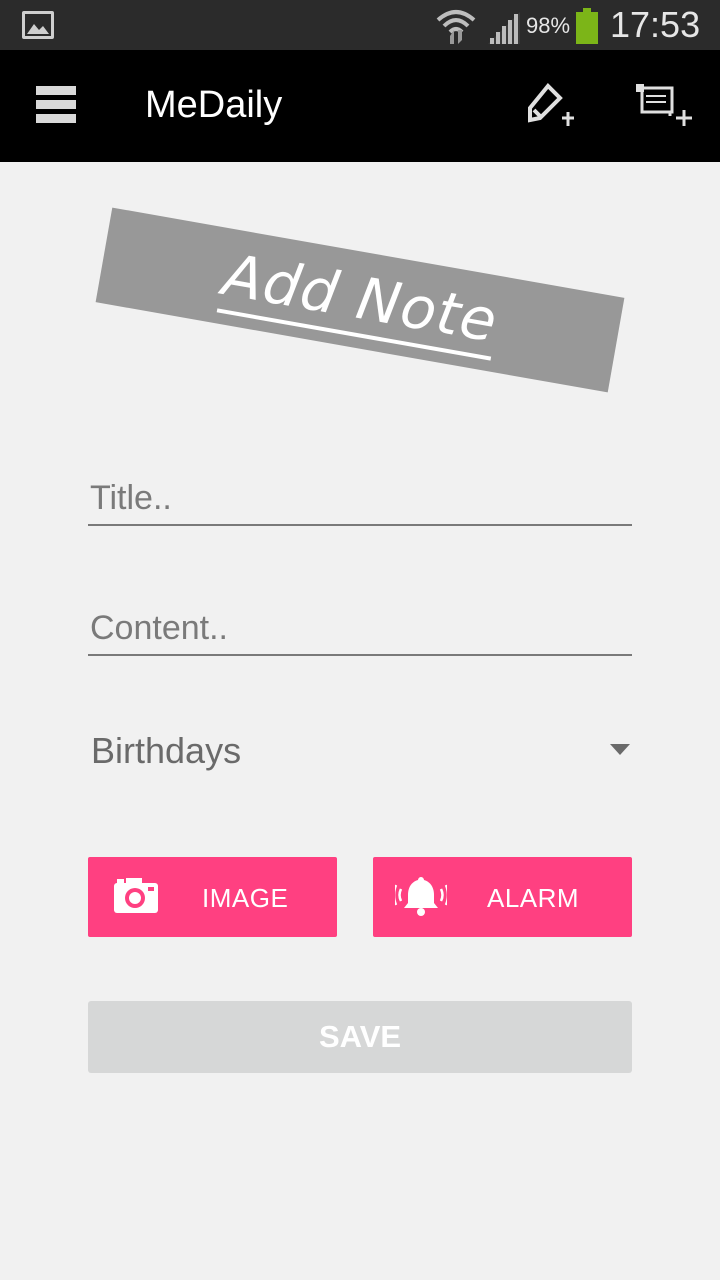 This screenshot has width=720, height=1280. Describe the element at coordinates (550, 106) in the screenshot. I see `edit-add-icon` at that location.